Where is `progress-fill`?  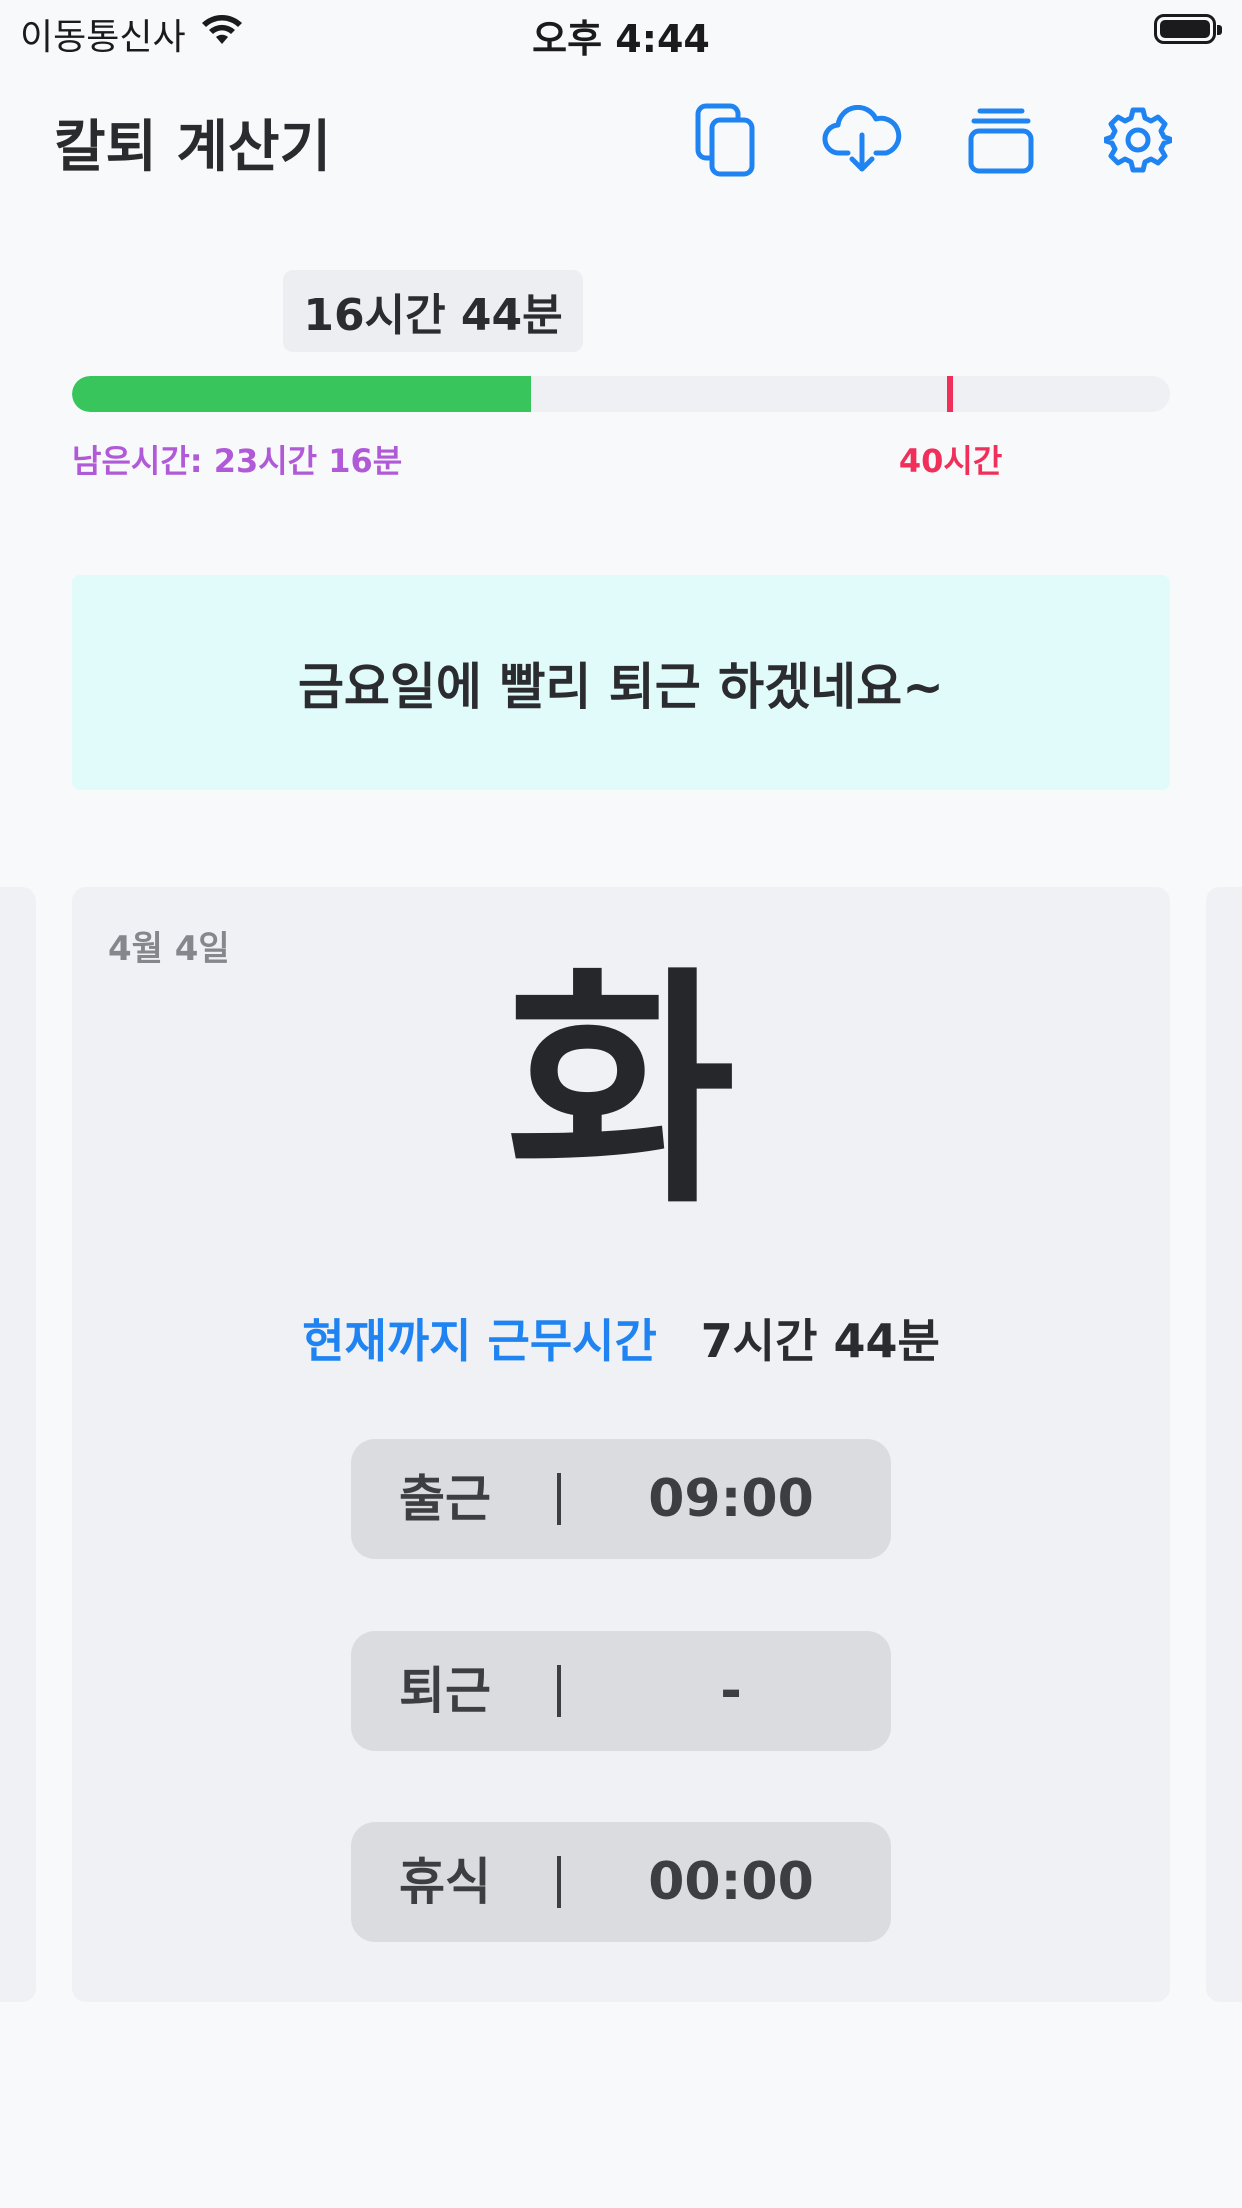
progress-fill is located at coordinates (301, 394).